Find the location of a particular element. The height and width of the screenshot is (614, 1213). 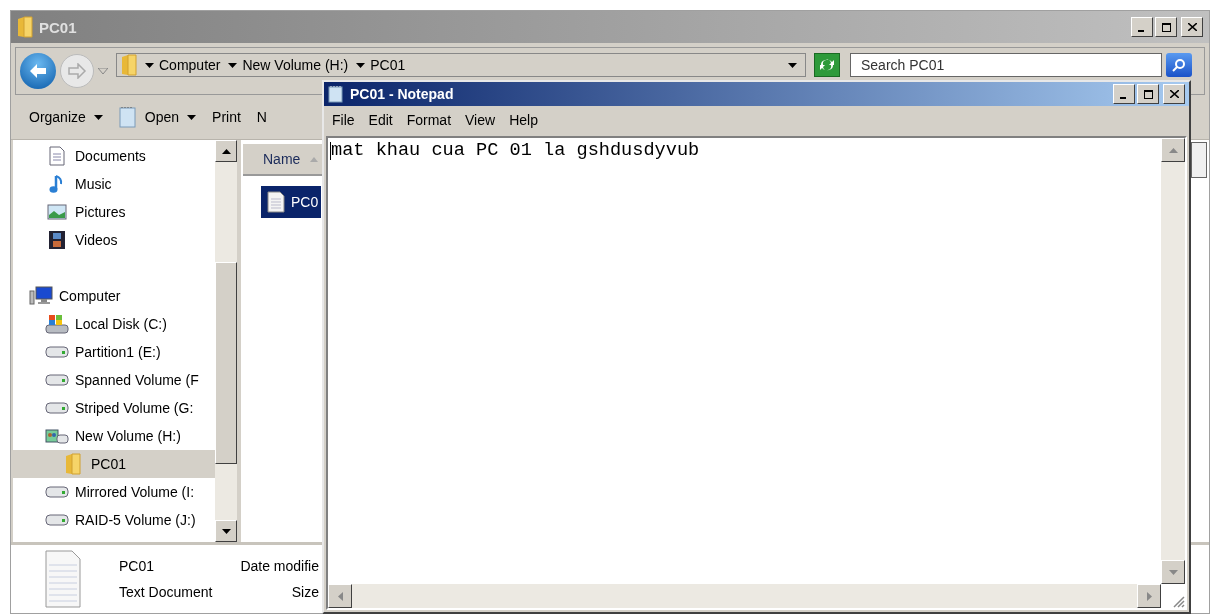

menu-item: View is located at coordinates (480, 120).